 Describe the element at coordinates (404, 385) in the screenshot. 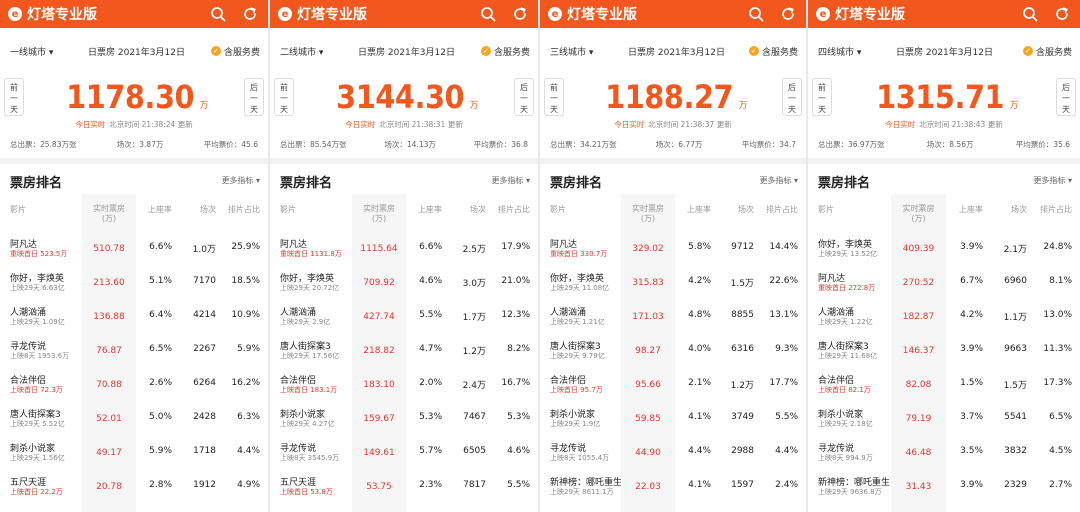

I see `table-row: 合法伴侣上映首日 183.1万183.102.0%2.4万16.7%` at that location.